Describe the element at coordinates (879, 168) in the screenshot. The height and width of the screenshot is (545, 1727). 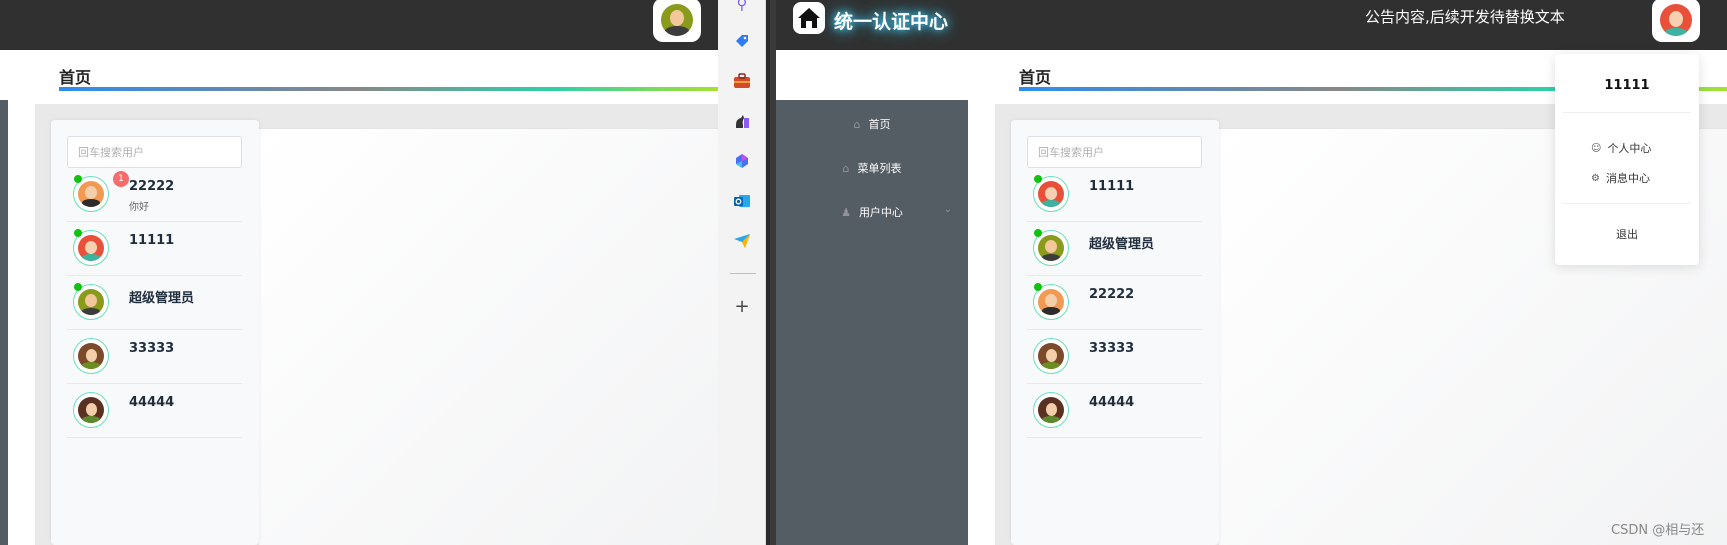
I see `sidebar-item-label: 菜单列表` at that location.